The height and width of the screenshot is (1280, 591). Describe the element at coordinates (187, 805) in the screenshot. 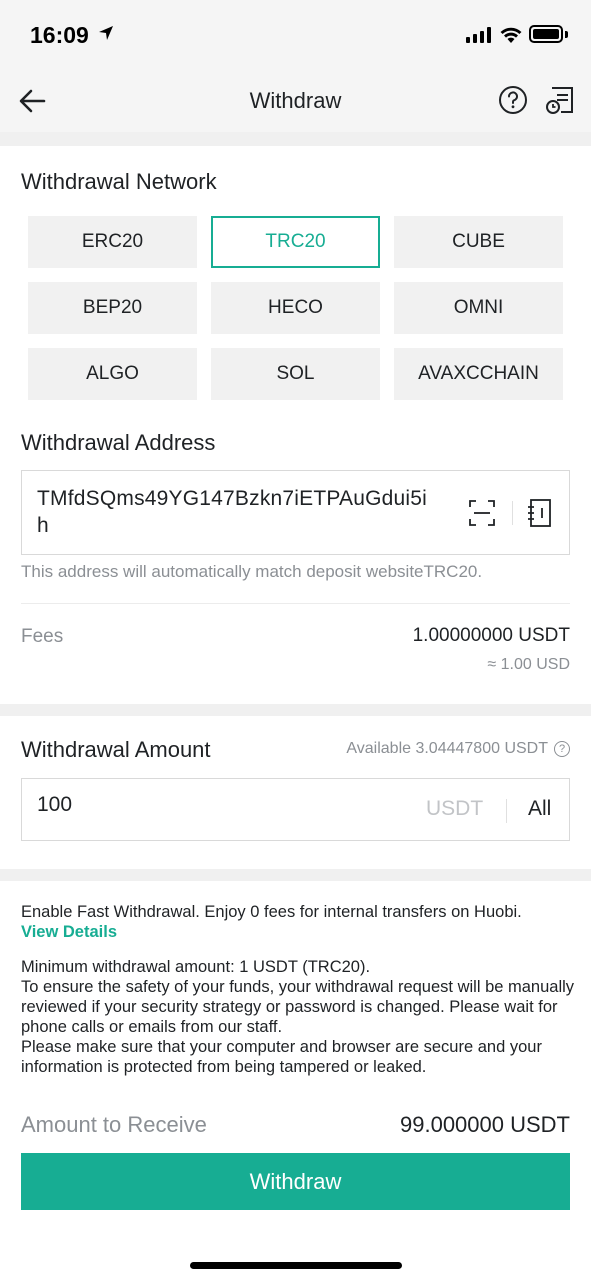

I see `amount-input` at that location.